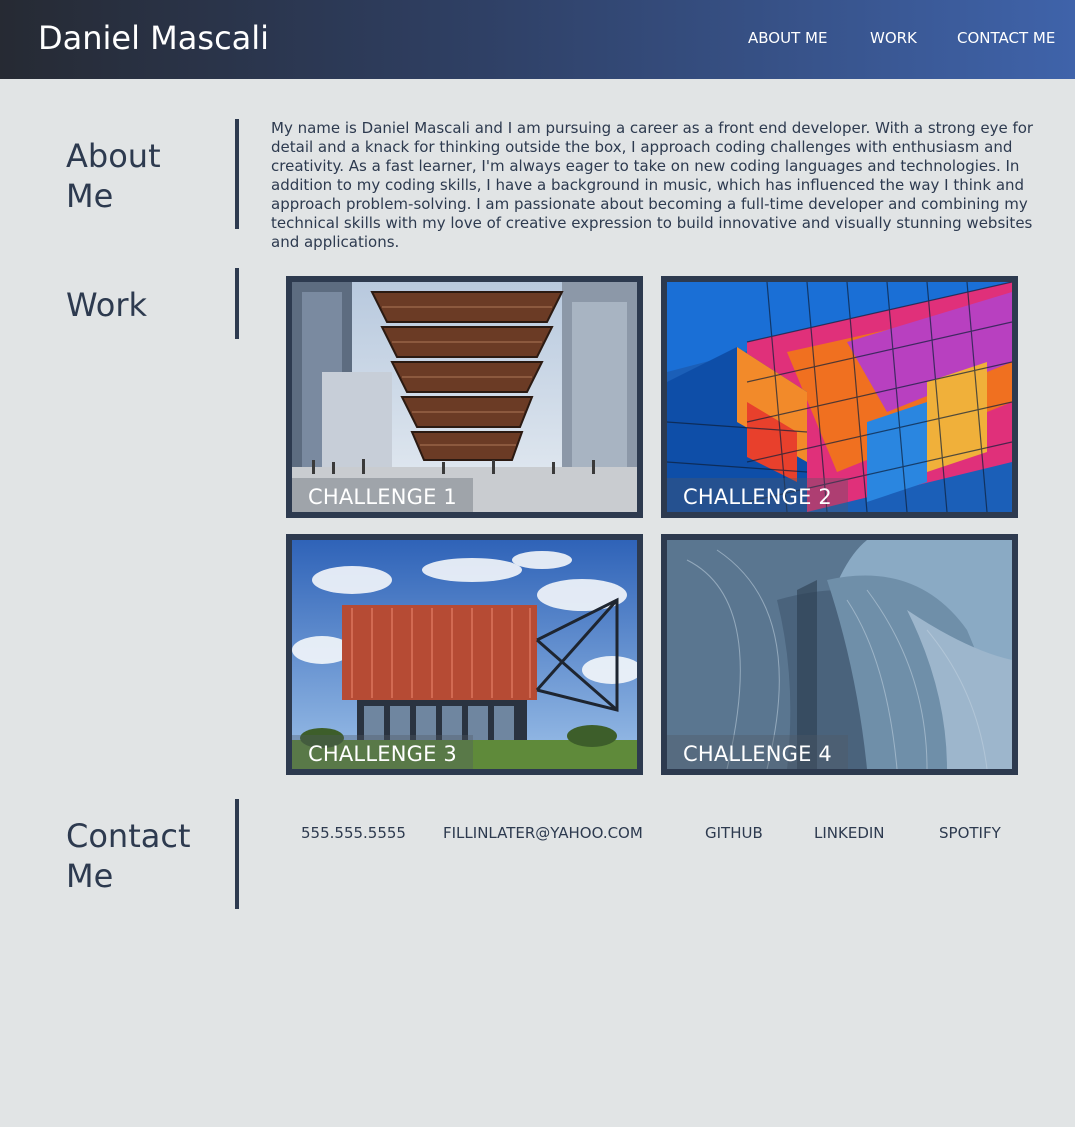 The height and width of the screenshot is (1127, 1075). Describe the element at coordinates (970, 833) in the screenshot. I see `contact-spotify: SPOTIFY` at that location.